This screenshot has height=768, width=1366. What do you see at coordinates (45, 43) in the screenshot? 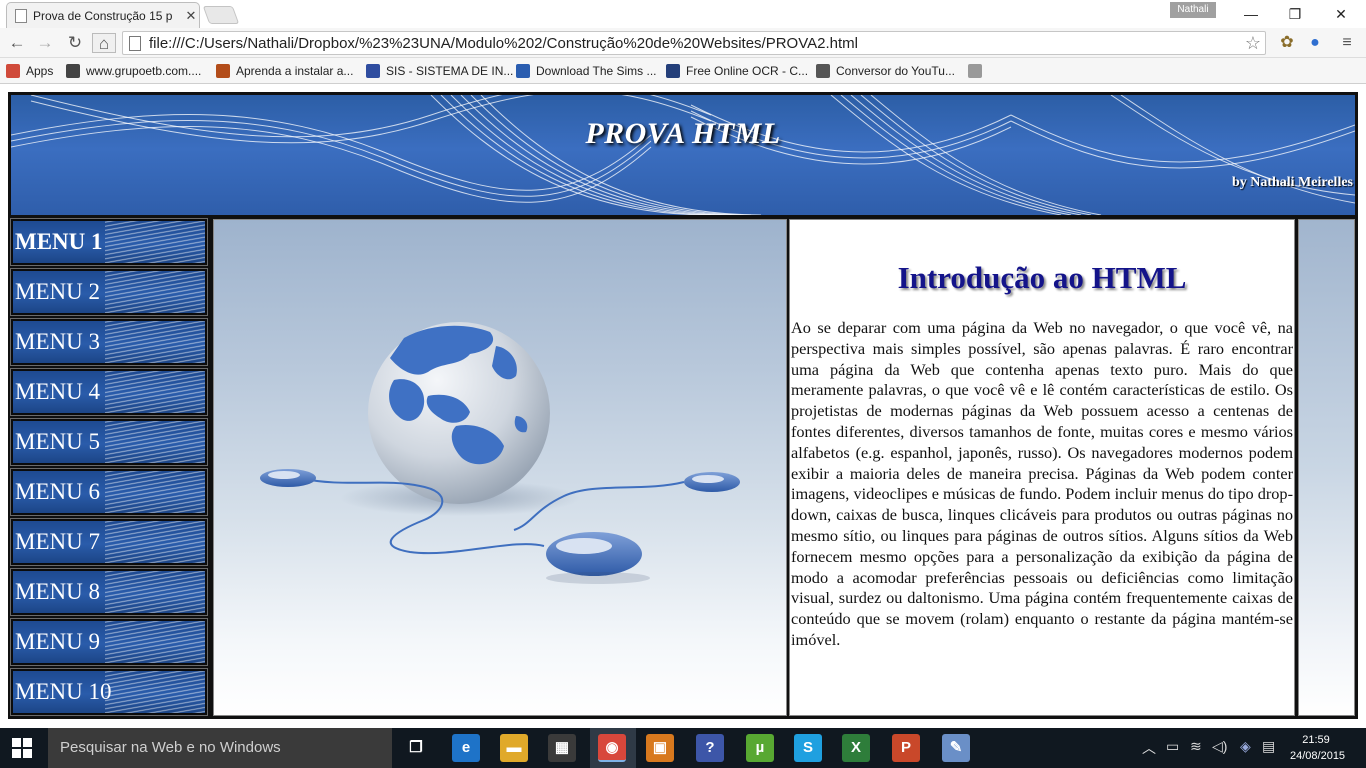
I see `forward-icon: →` at bounding box center [45, 43].